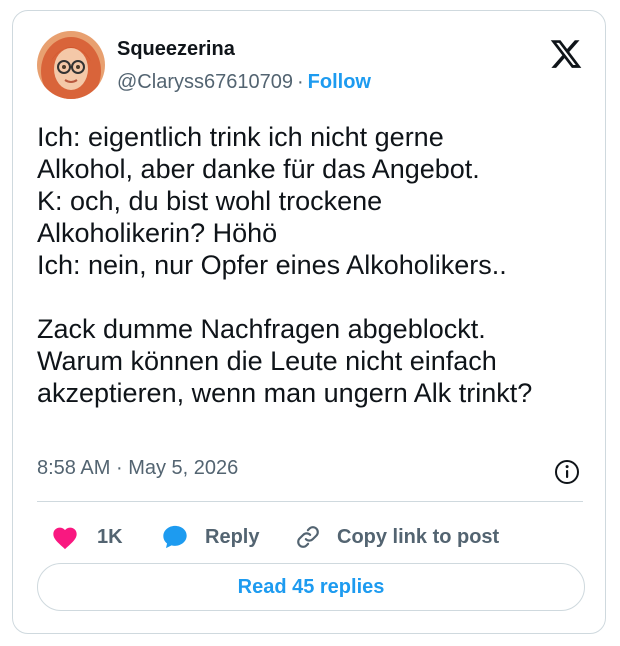 The width and height of the screenshot is (620, 646). I want to click on tweet-timestamp: 8:58 AM · May 5, 2026, so click(137, 468).